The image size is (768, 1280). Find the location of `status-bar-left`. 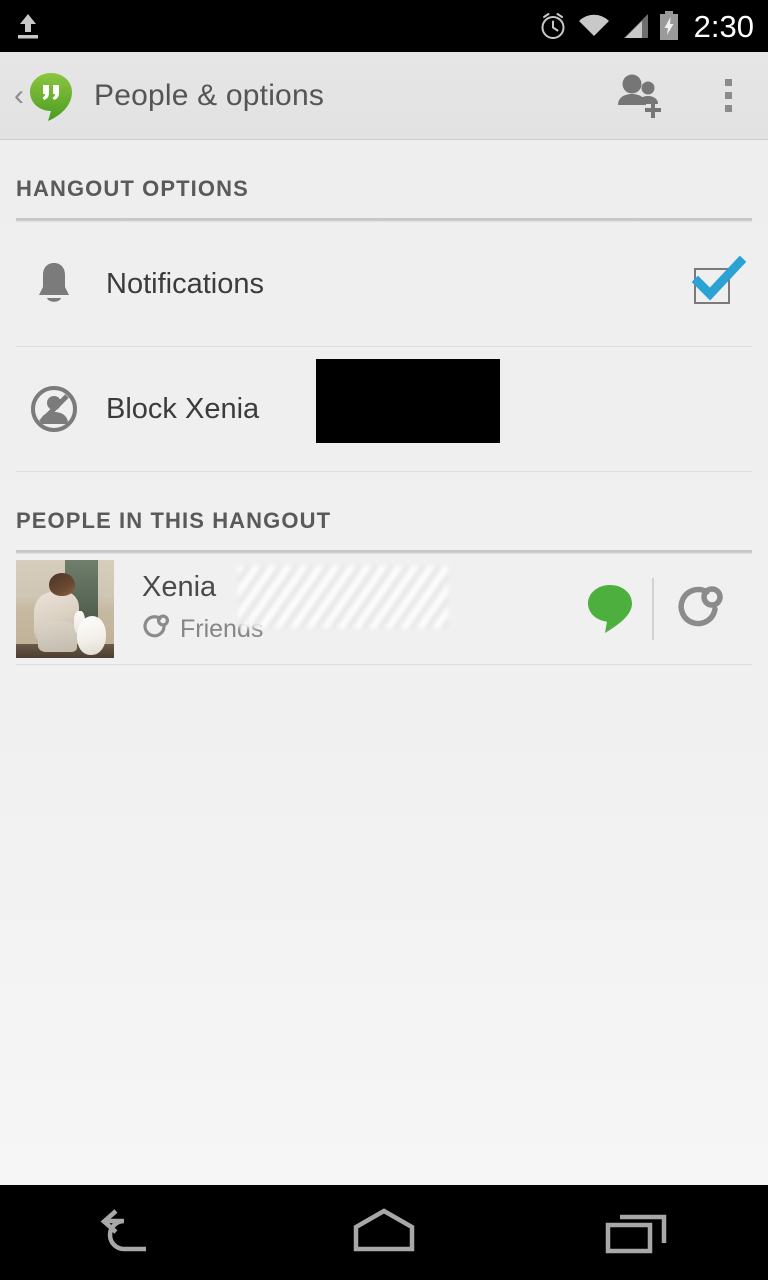

status-bar-left is located at coordinates (28, 26).